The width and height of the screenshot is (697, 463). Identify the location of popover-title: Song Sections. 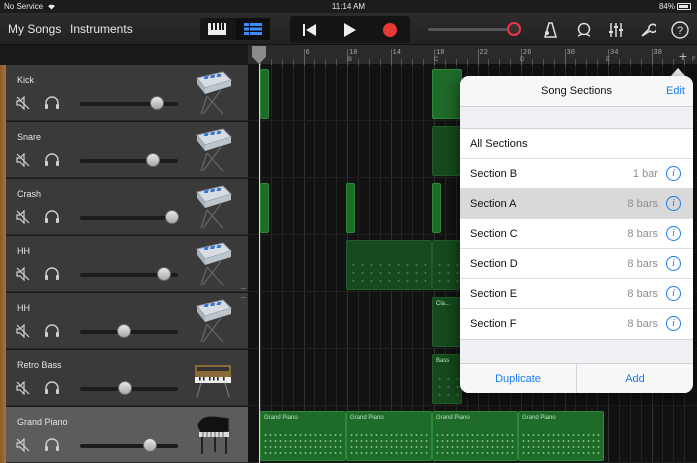
(576, 91).